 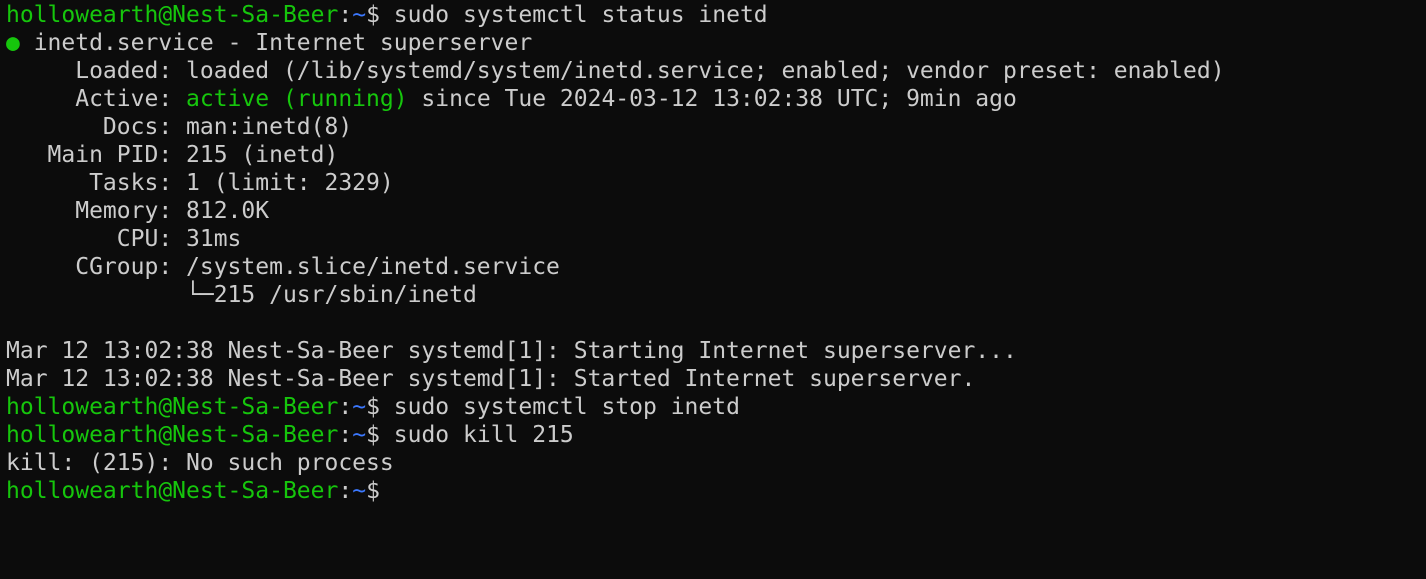 What do you see at coordinates (716, 43) in the screenshot?
I see `status-header: ● inetd.service - Internet superserver` at bounding box center [716, 43].